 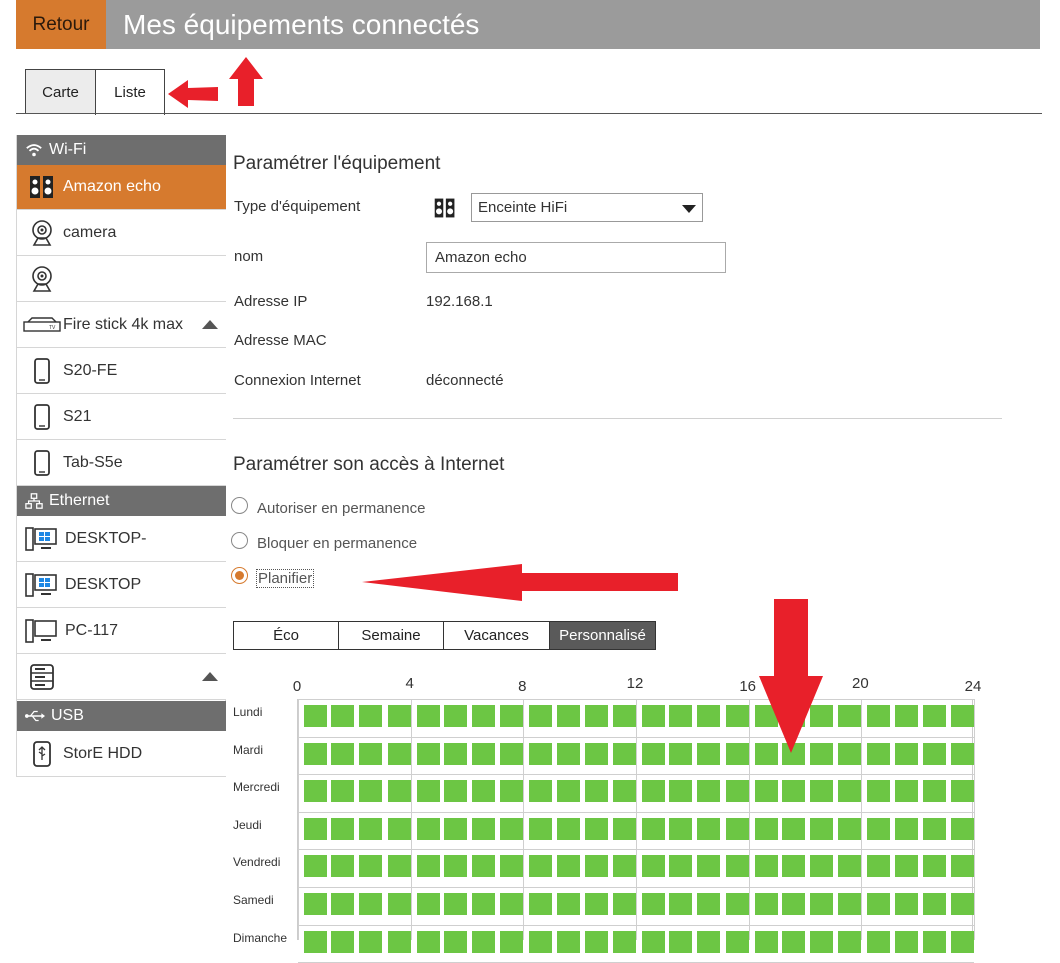 I want to click on device-type-select: Enceinte HiFi, so click(x=587, y=207).